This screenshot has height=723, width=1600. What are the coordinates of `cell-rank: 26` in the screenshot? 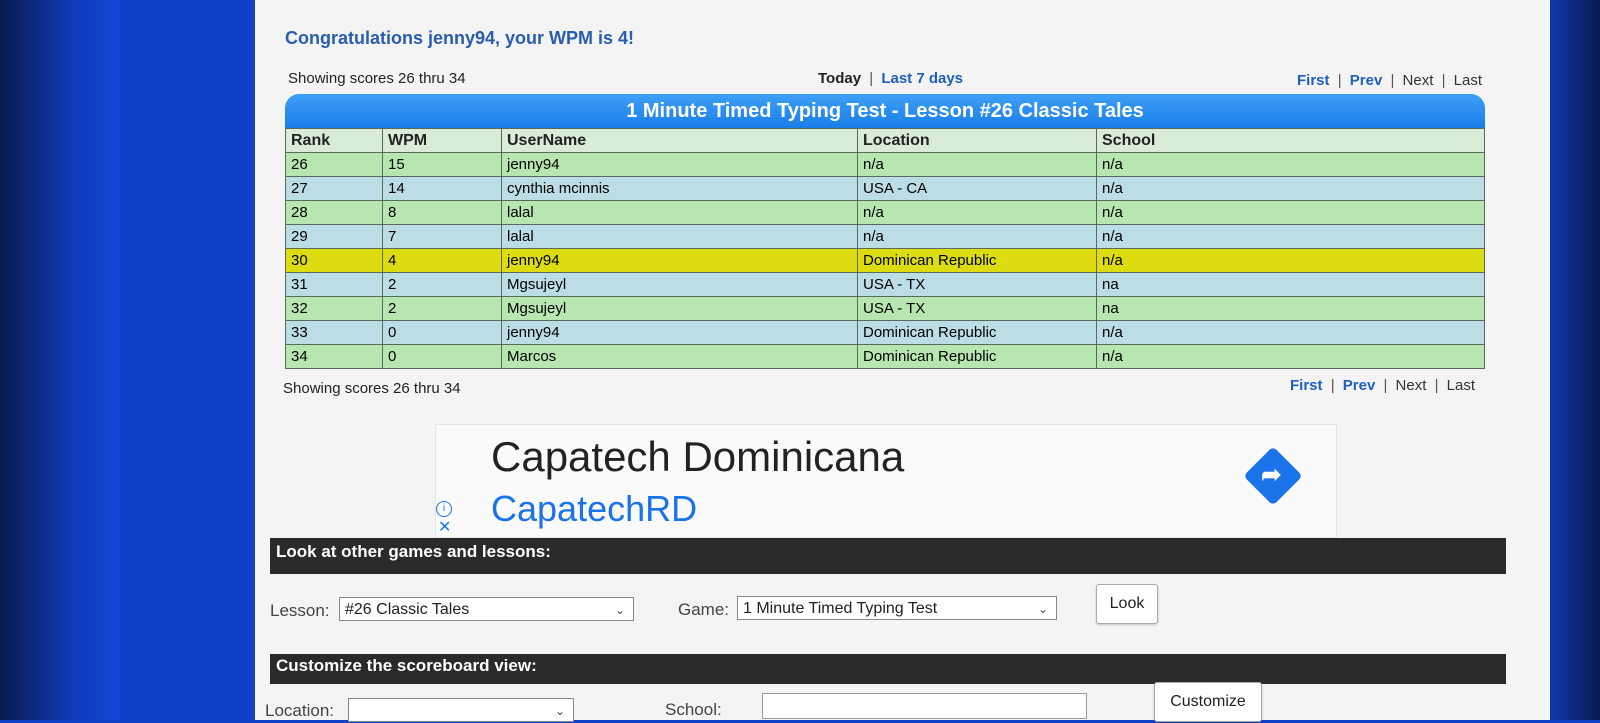 It's located at (334, 164).